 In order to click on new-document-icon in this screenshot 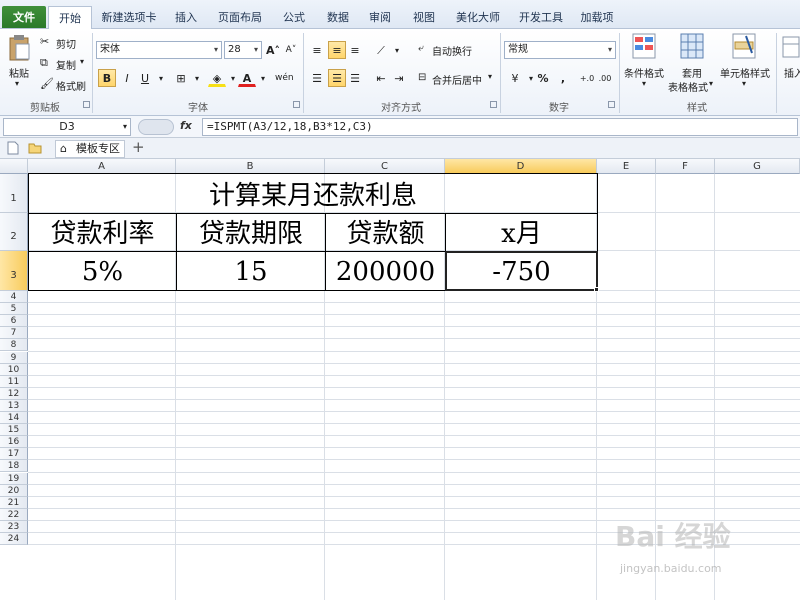, I will do `click(13, 148)`.